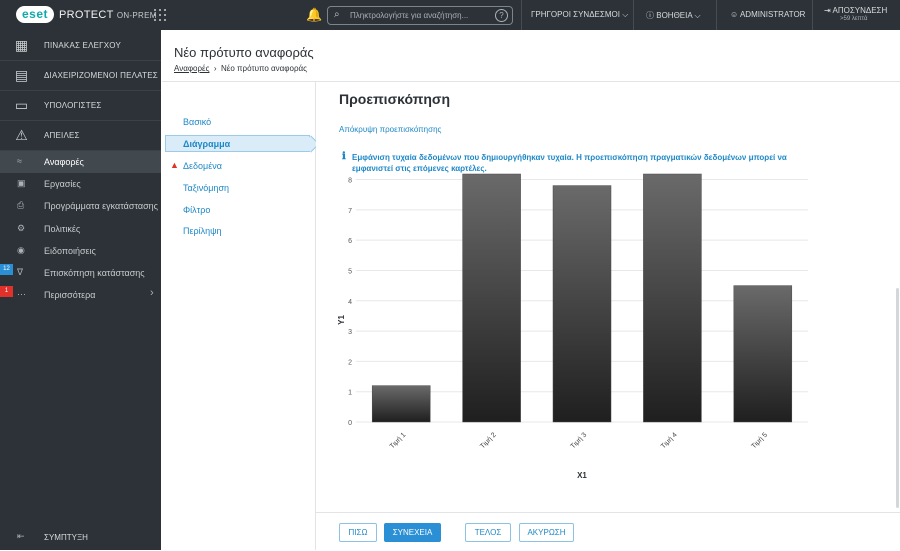  Describe the element at coordinates (207, 144) in the screenshot. I see `step-chart-label: Διάγραμμα` at that location.